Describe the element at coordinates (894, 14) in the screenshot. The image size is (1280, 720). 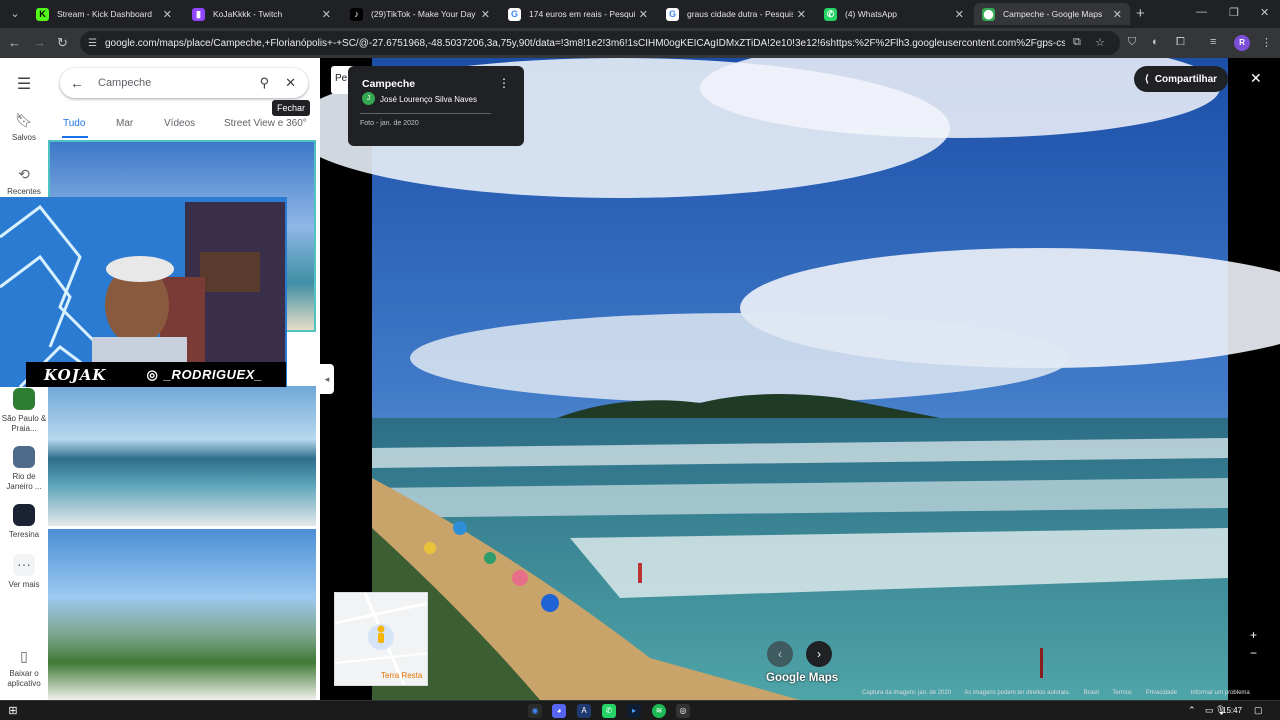
I see `tab-whatsapp: ✆ (4) WhatsApp ✕` at that location.